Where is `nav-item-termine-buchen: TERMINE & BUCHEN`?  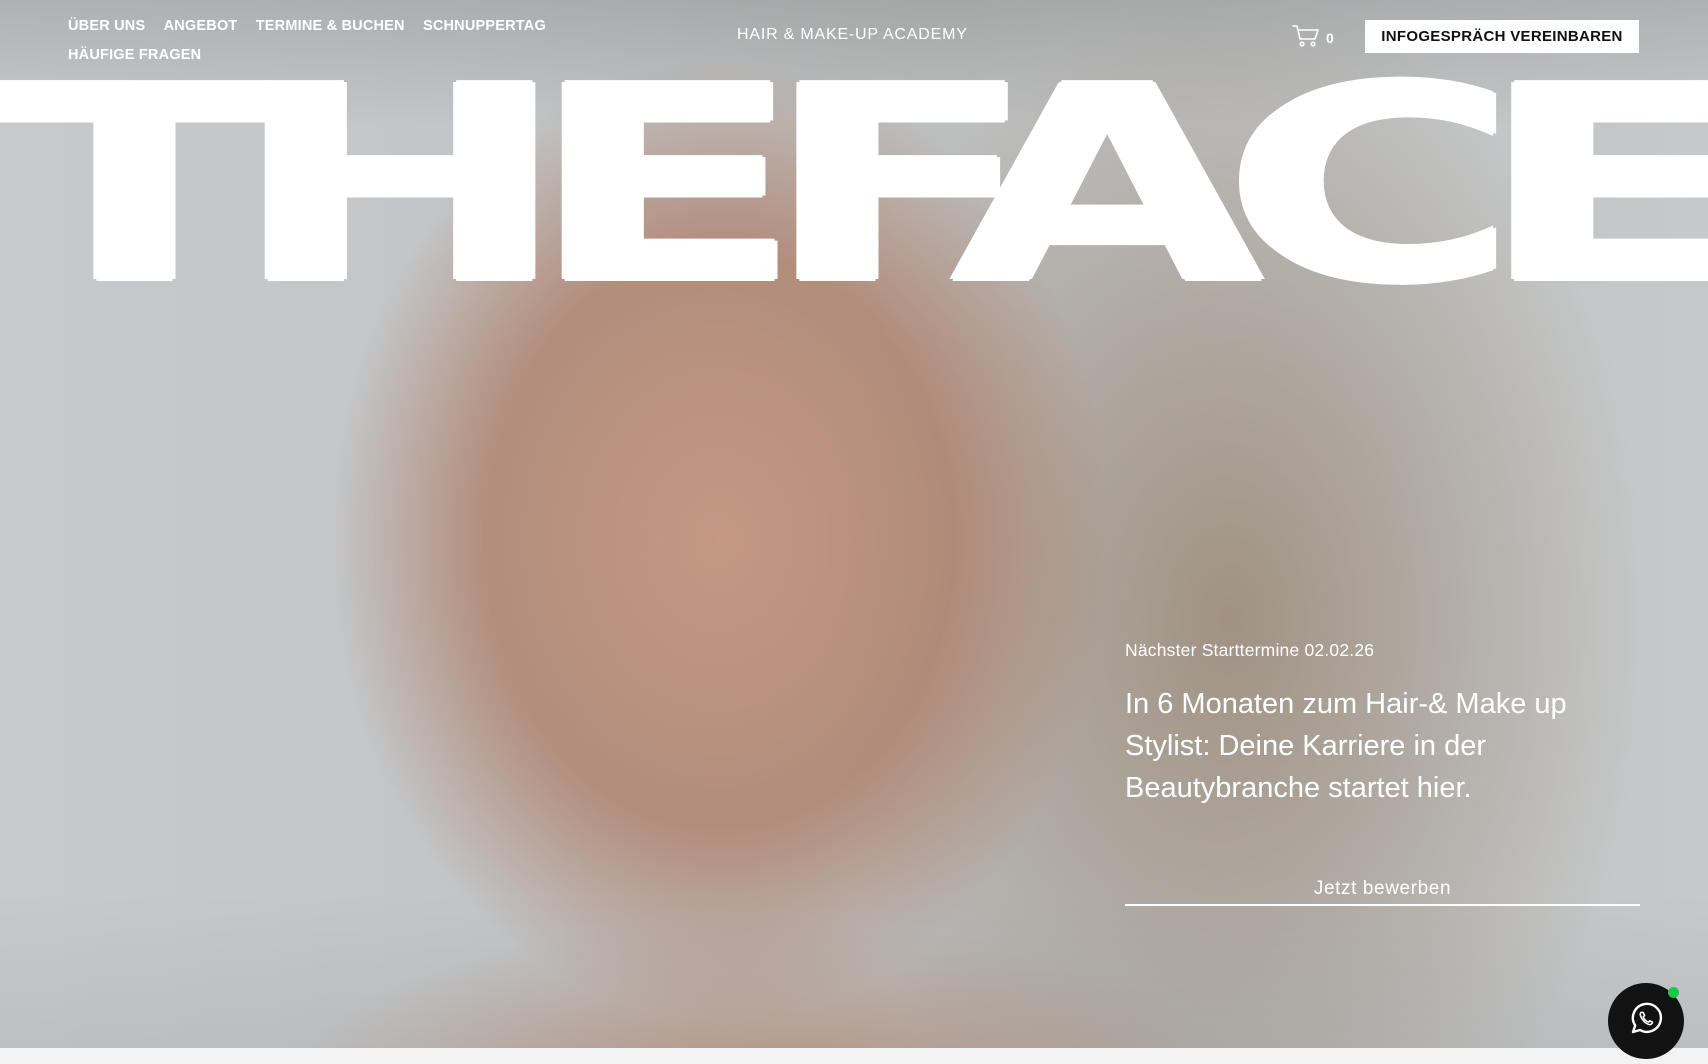 nav-item-termine-buchen: TERMINE & BUCHEN is located at coordinates (330, 26).